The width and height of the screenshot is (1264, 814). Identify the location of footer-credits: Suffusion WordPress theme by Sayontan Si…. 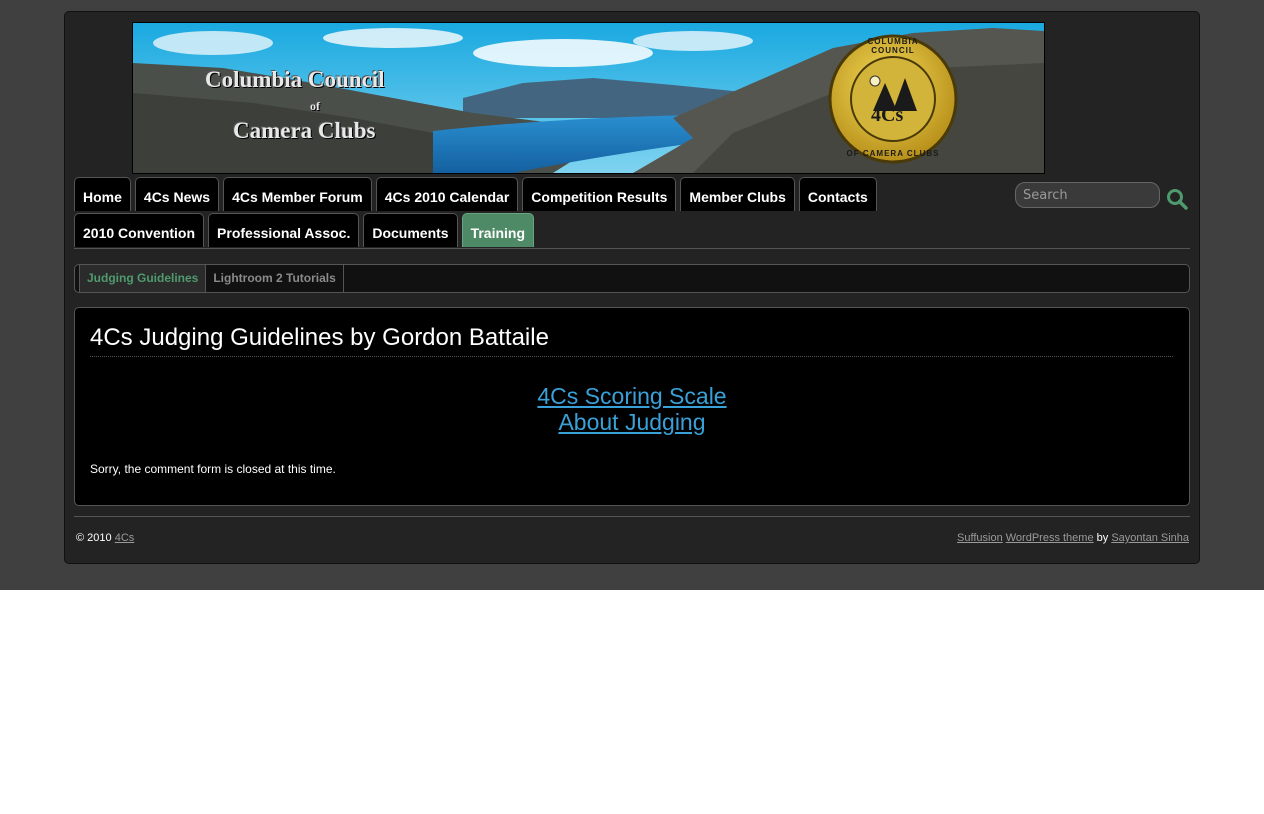
(1073, 538).